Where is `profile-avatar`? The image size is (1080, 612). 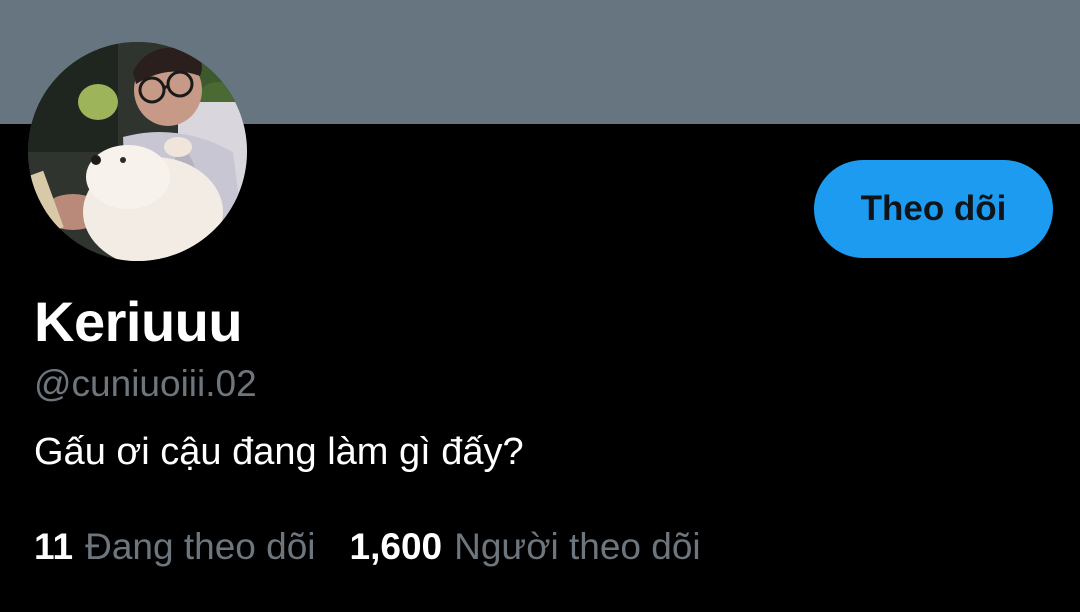 profile-avatar is located at coordinates (137, 151).